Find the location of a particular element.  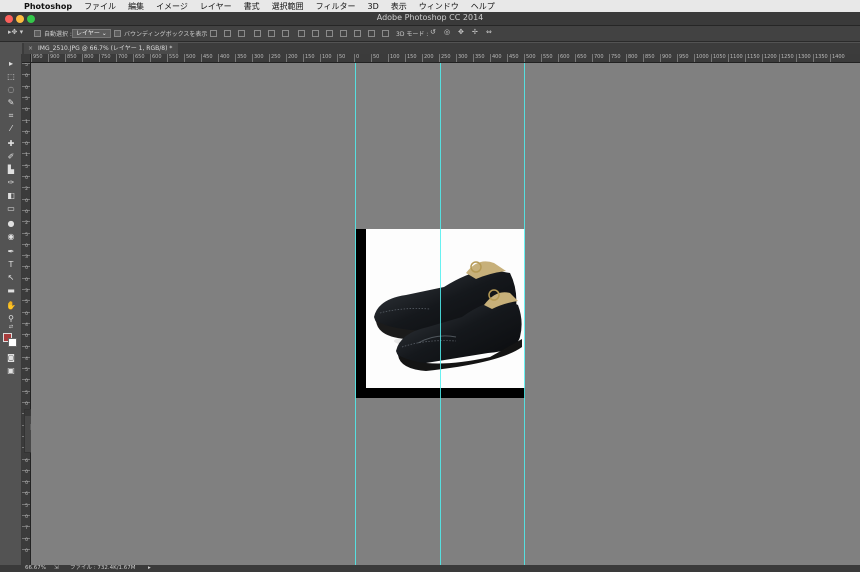

ruler-tick-label: 500 is located at coordinates (190, 58).